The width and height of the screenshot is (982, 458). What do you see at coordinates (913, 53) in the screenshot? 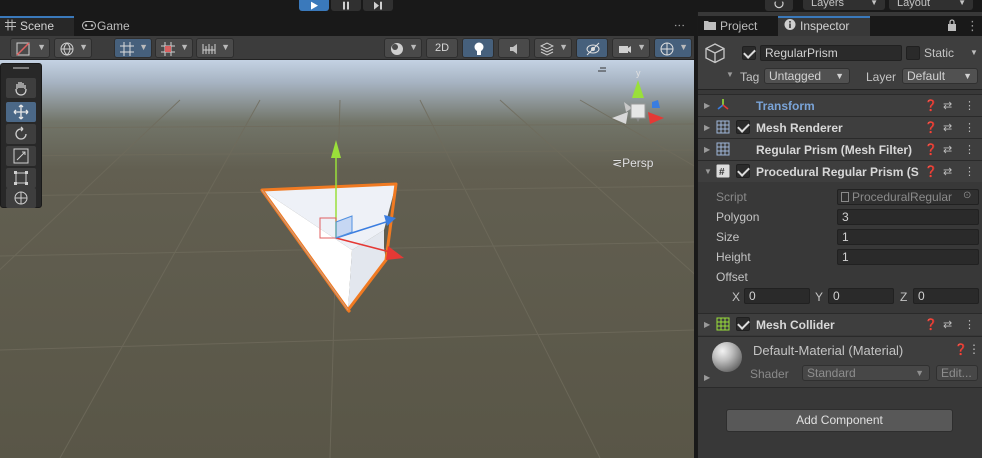
I see `static-toggle` at bounding box center [913, 53].